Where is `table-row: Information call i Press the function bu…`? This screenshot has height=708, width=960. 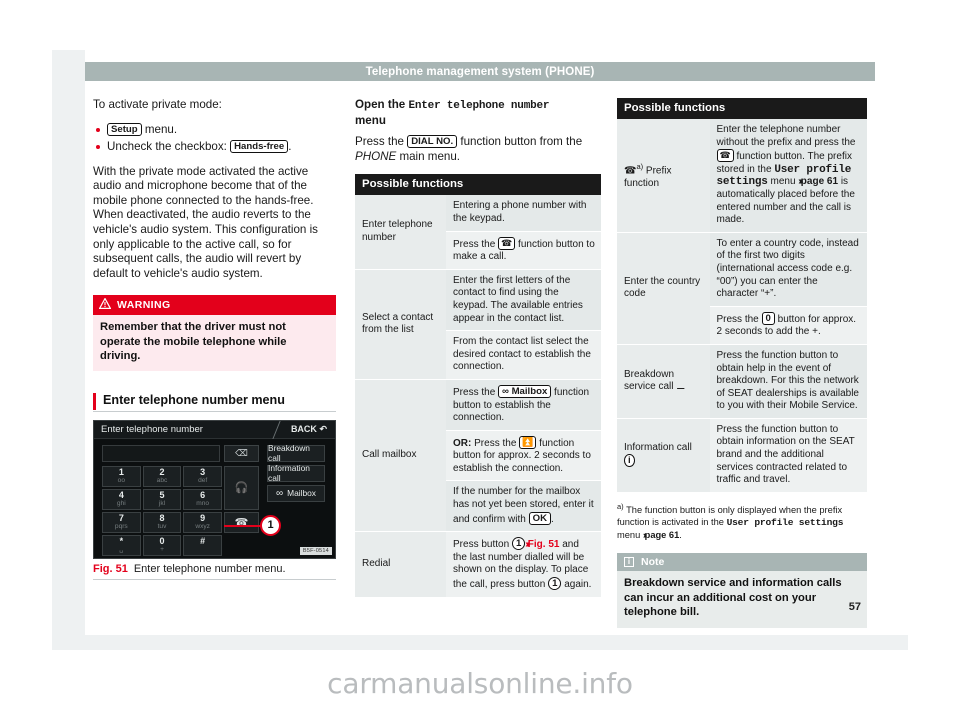
table-row: Information call i Press the function bu… is located at coordinates (742, 454).